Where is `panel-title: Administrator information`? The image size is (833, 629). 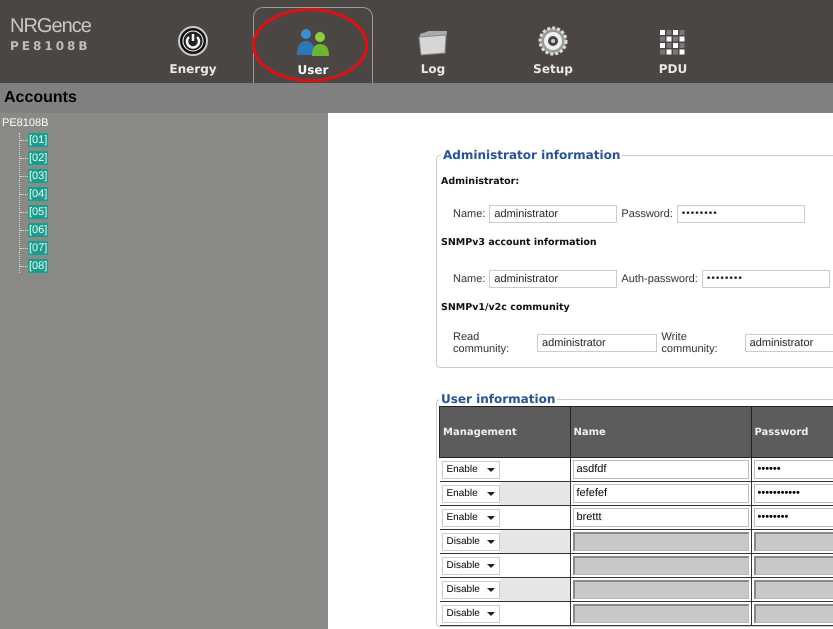
panel-title: Administrator information is located at coordinates (532, 155).